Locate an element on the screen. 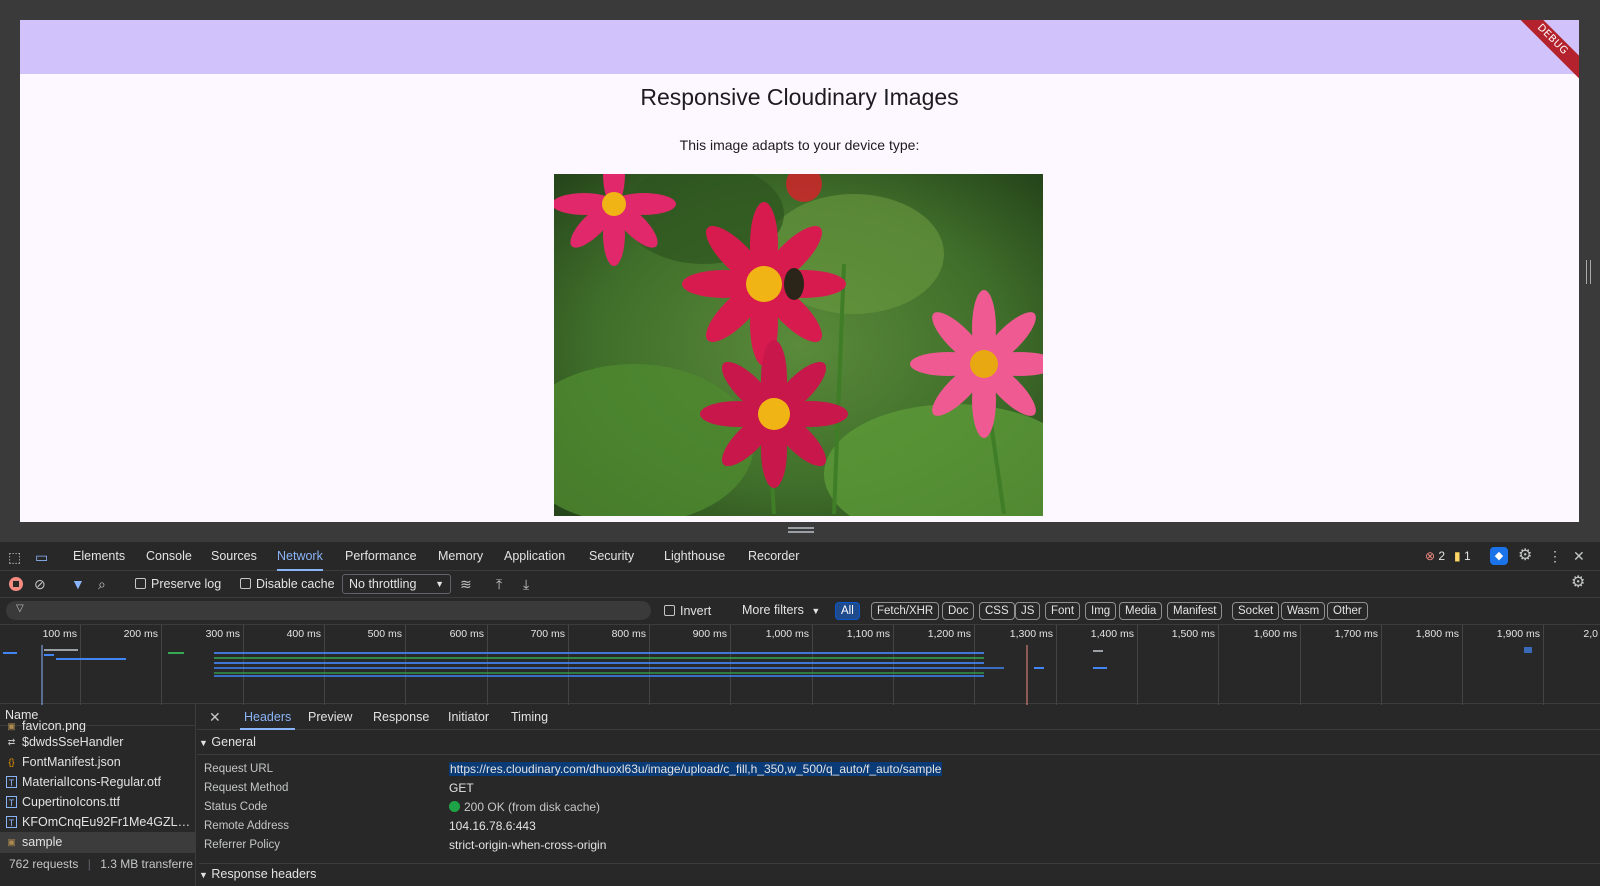  warning-counter: ▮ 1 is located at coordinates (1462, 556).